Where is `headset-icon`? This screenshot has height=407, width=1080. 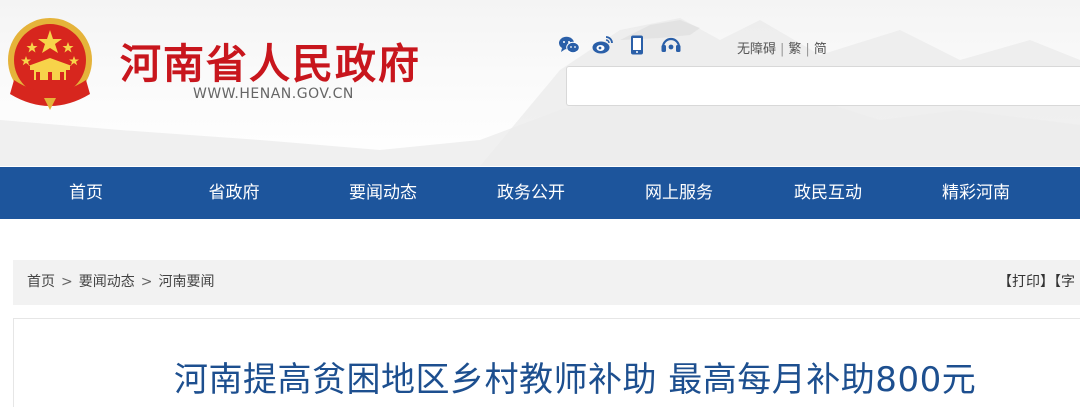 headset-icon is located at coordinates (671, 45).